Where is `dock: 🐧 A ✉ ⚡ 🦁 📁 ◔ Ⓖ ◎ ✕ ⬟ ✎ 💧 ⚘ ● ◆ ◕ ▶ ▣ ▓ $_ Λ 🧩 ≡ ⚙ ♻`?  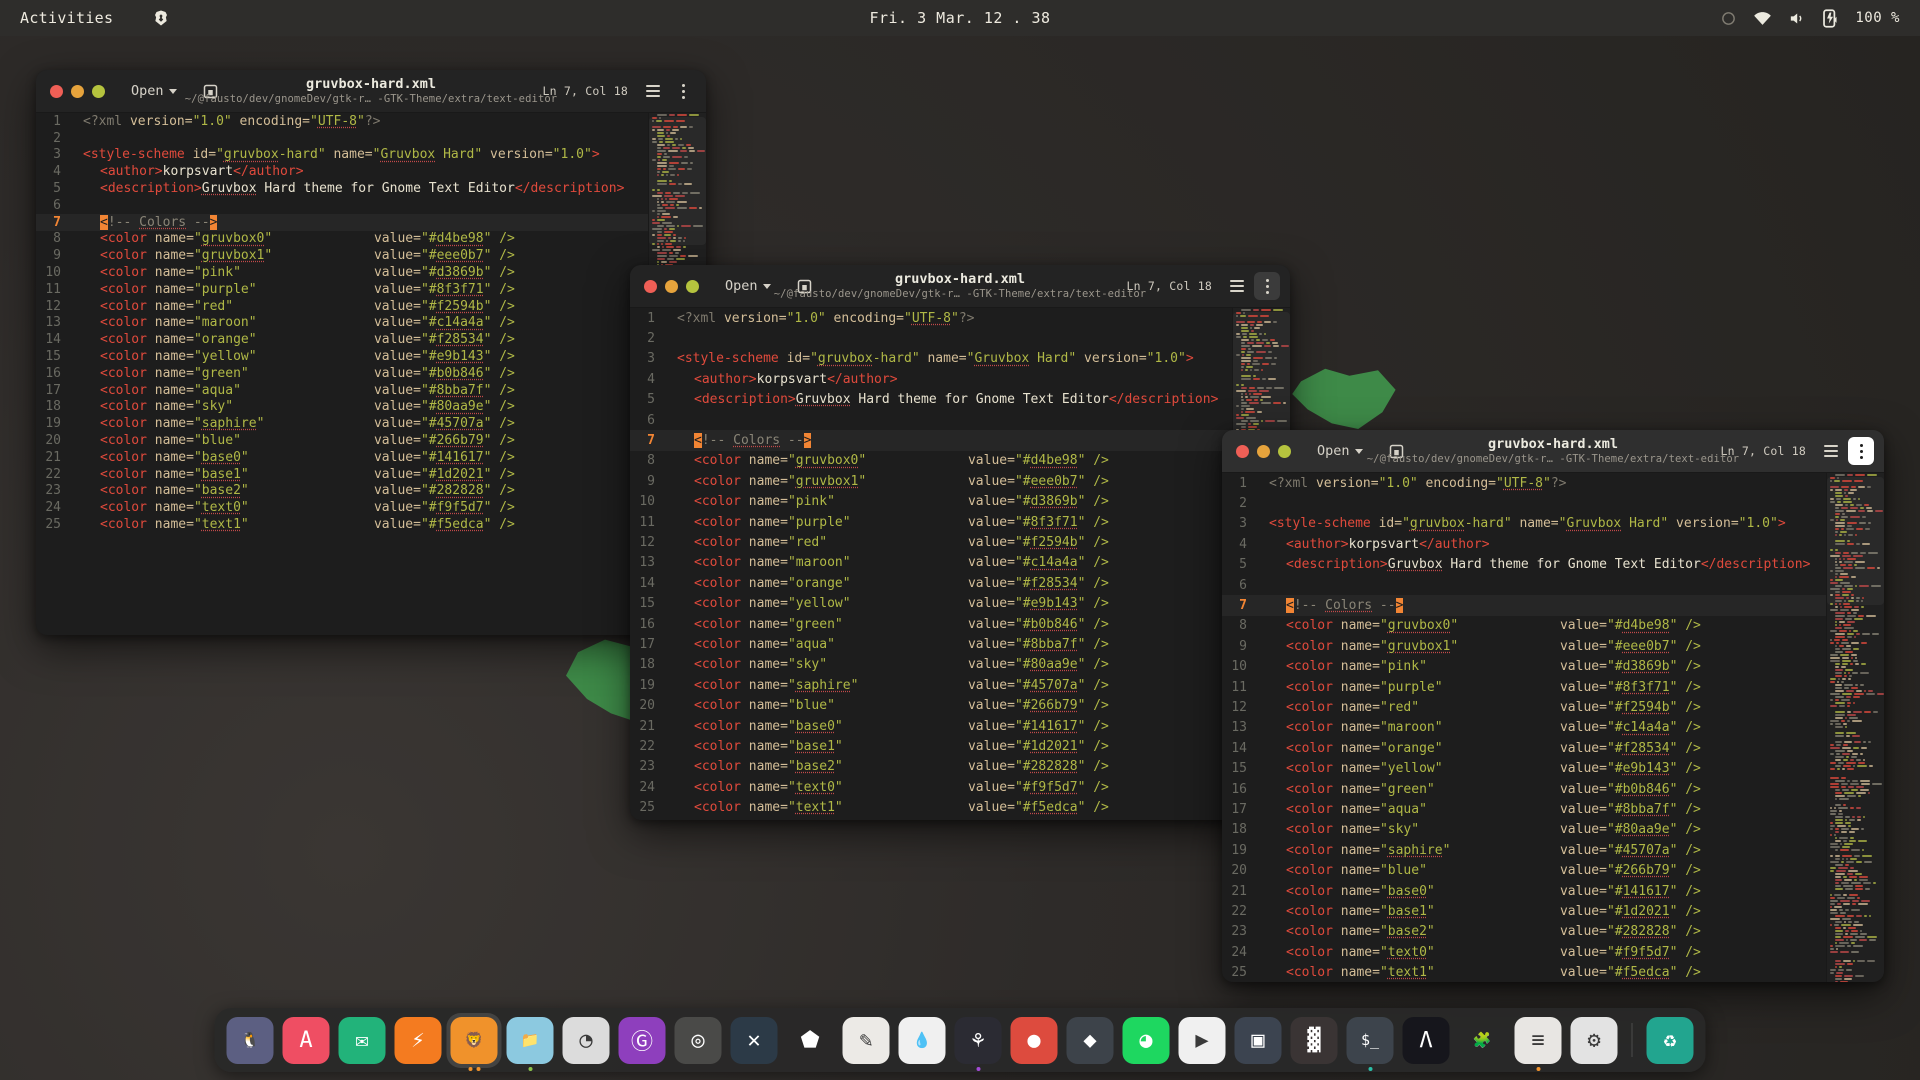 dock: 🐧 A ✉ ⚡ 🦁 📁 ◔ Ⓖ ◎ ✕ ⬟ ✎ 💧 ⚘ ● ◆ ◕ ▶ ▣ ▓ $_ Λ 🧩 ≡ ⚙ ♻ is located at coordinates (960, 1040).